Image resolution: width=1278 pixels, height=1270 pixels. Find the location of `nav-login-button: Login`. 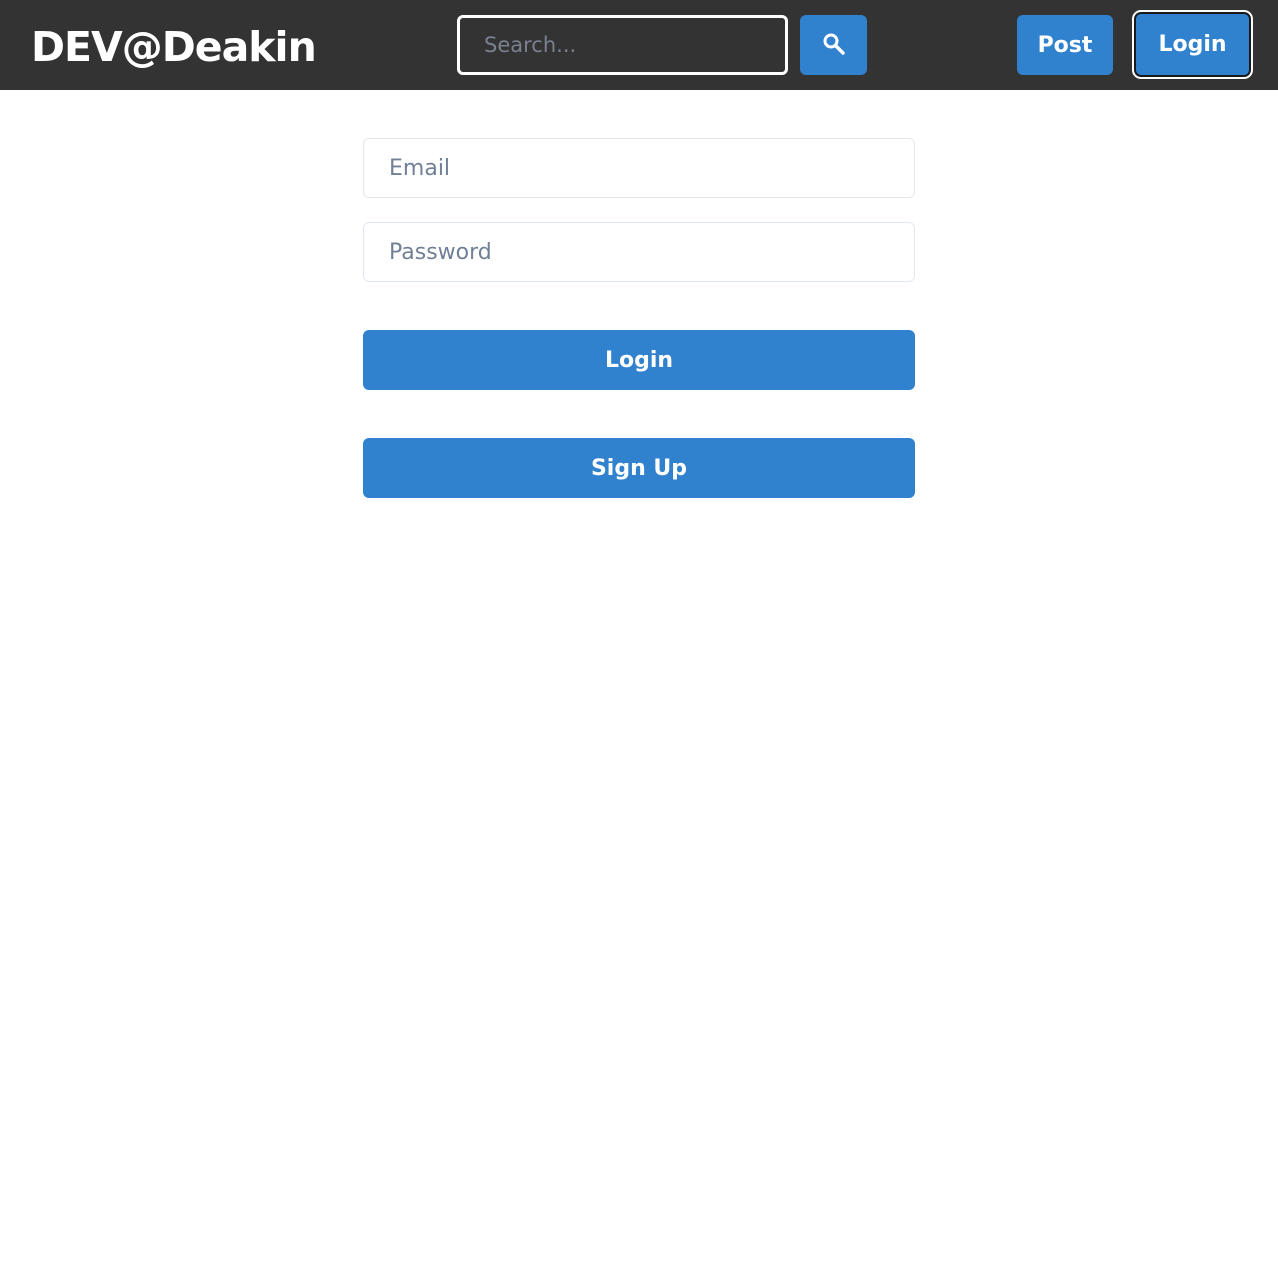

nav-login-button: Login is located at coordinates (1192, 44).